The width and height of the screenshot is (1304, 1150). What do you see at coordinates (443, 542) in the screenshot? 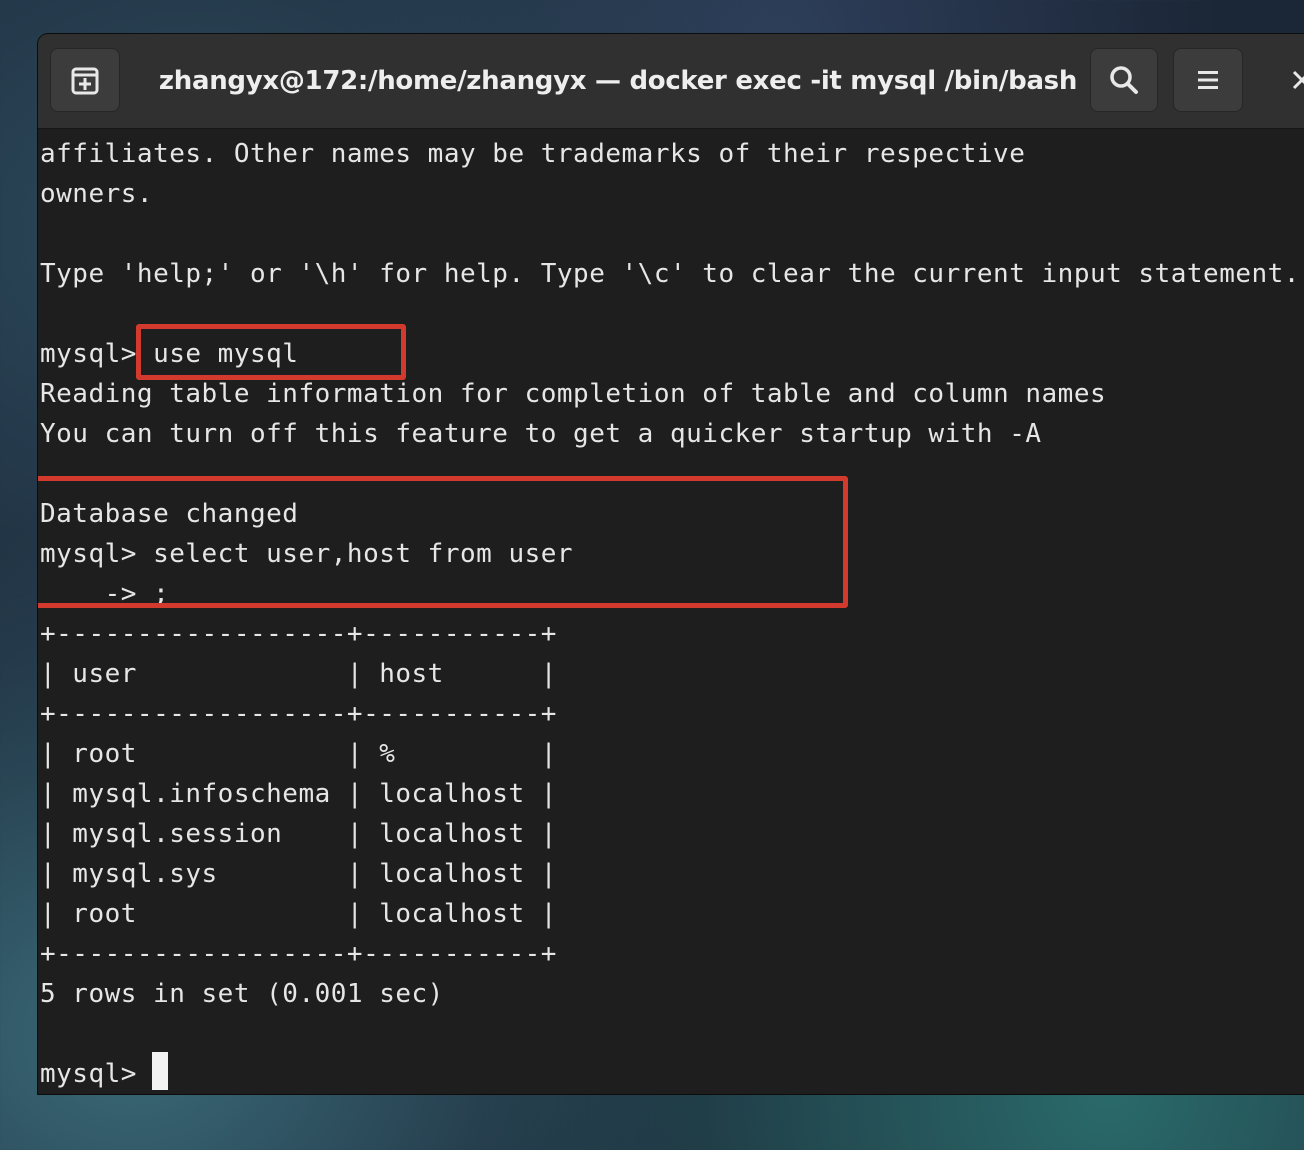
I see `highlight-box-select-query` at bounding box center [443, 542].